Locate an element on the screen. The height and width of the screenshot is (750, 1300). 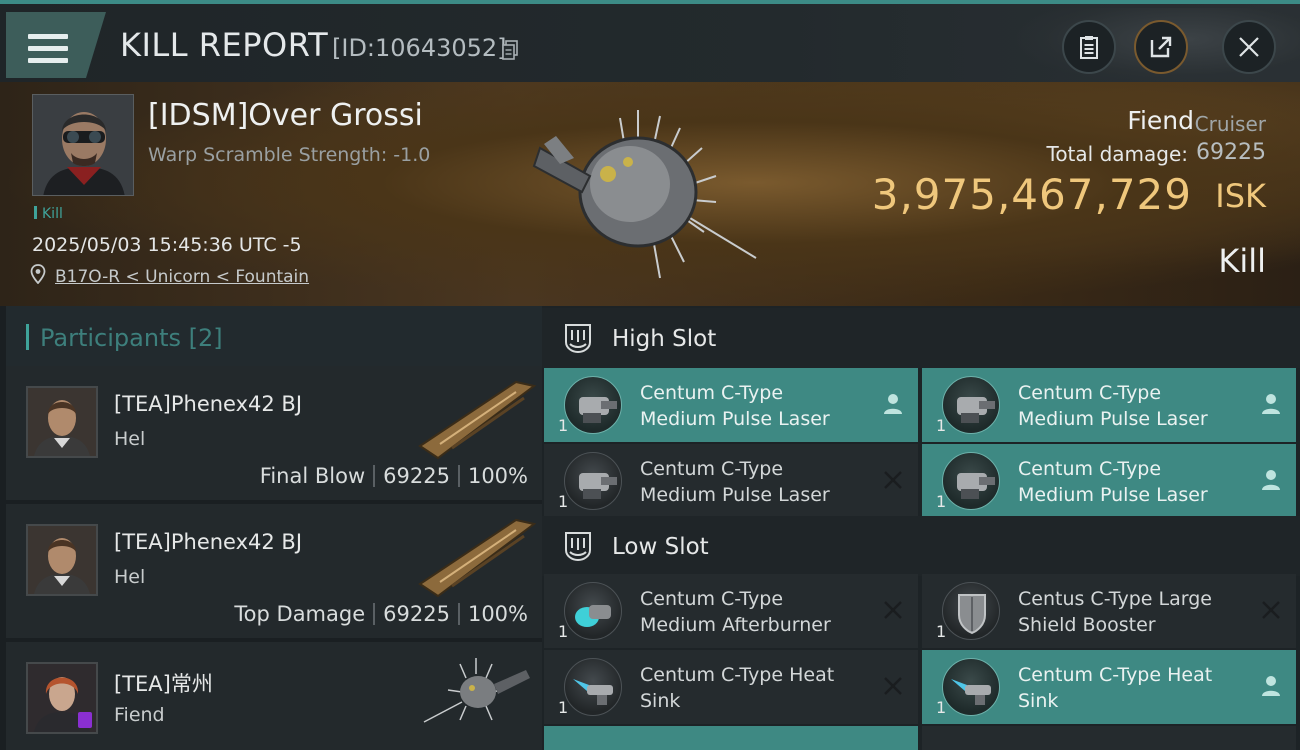
high-slot-icon is located at coordinates (578, 339).